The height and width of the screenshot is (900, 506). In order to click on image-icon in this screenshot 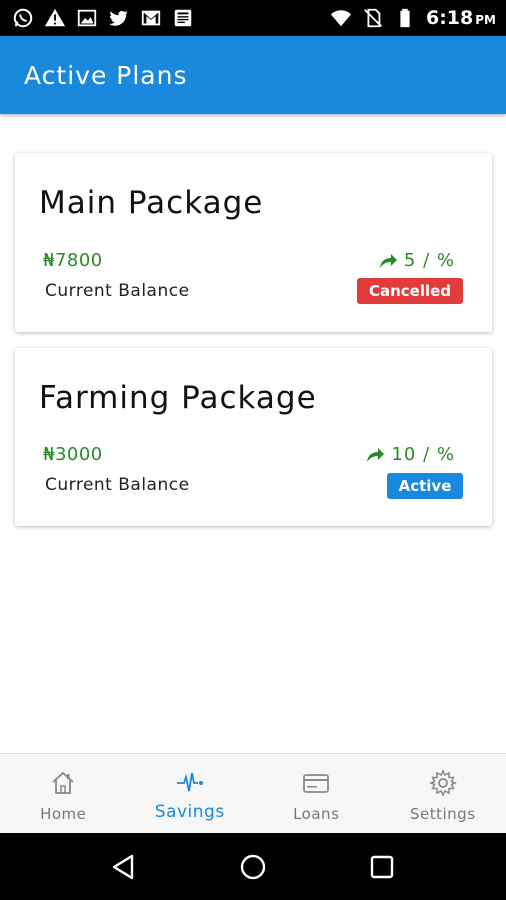, I will do `click(87, 18)`.